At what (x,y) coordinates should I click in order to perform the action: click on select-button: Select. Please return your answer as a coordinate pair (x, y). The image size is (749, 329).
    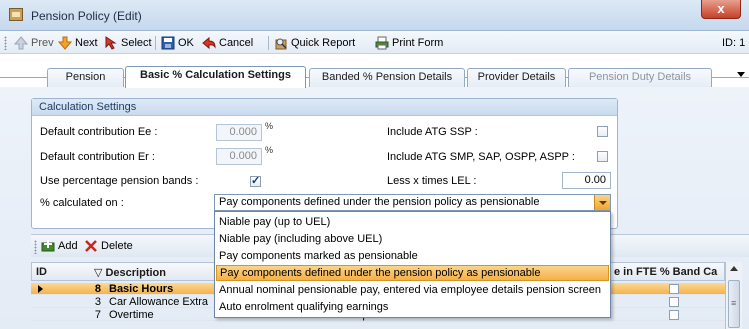
    Looking at the image, I should click on (128, 43).